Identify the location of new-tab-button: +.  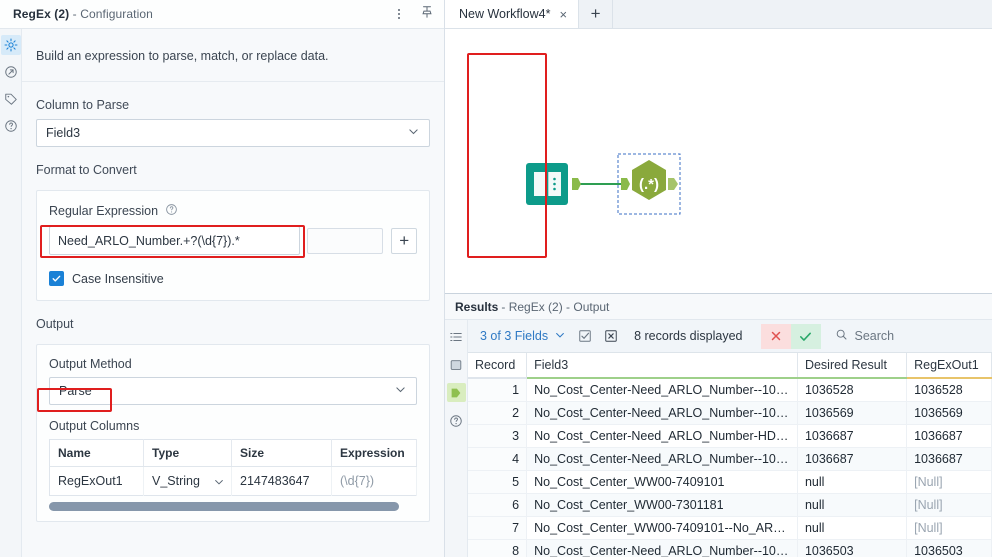
(596, 14).